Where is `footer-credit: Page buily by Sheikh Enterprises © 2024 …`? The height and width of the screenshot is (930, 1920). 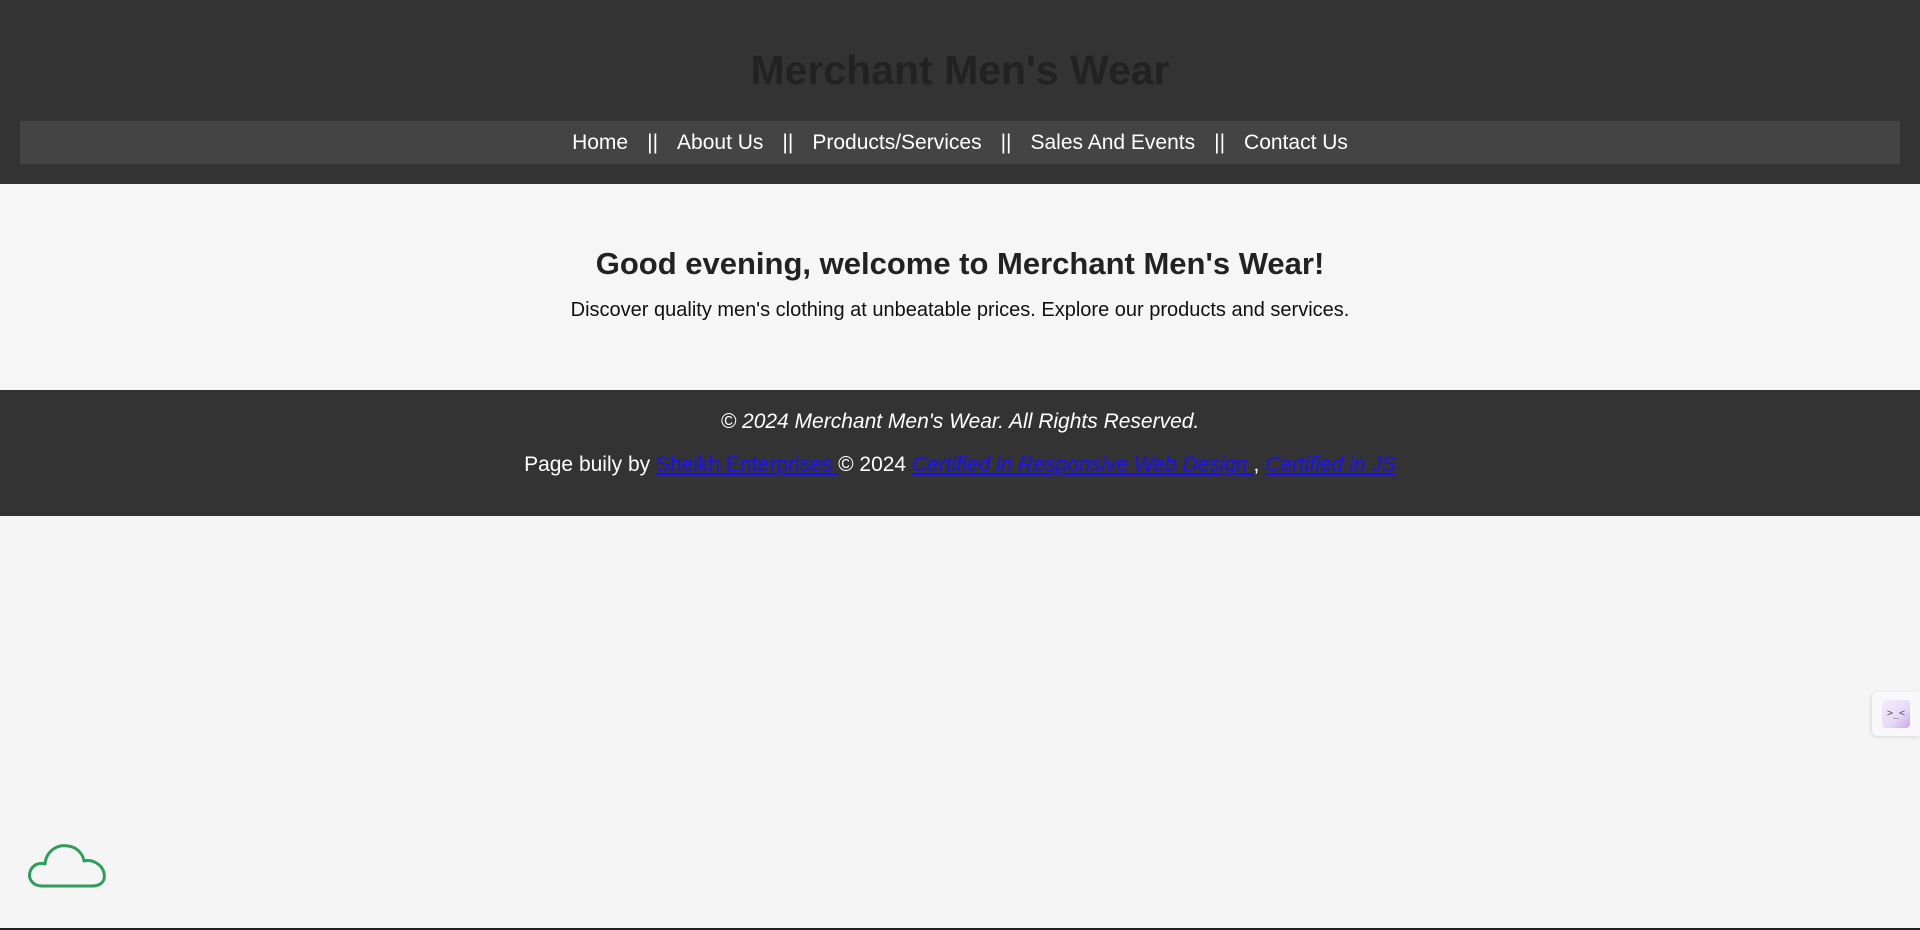 footer-credit: Page buily by Sheikh Enterprises © 2024 … is located at coordinates (960, 465).